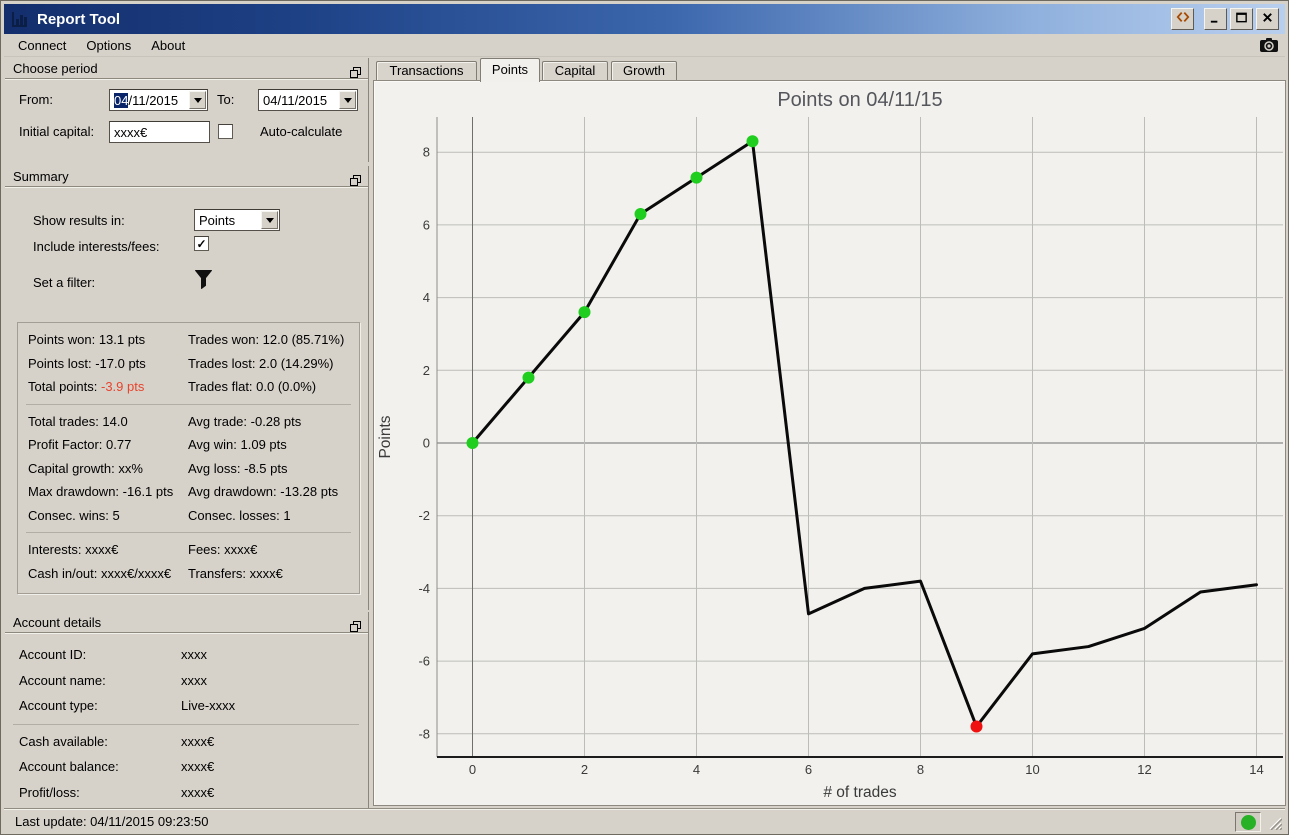 The image size is (1289, 835). What do you see at coordinates (203, 279) in the screenshot?
I see `funnel-icon` at bounding box center [203, 279].